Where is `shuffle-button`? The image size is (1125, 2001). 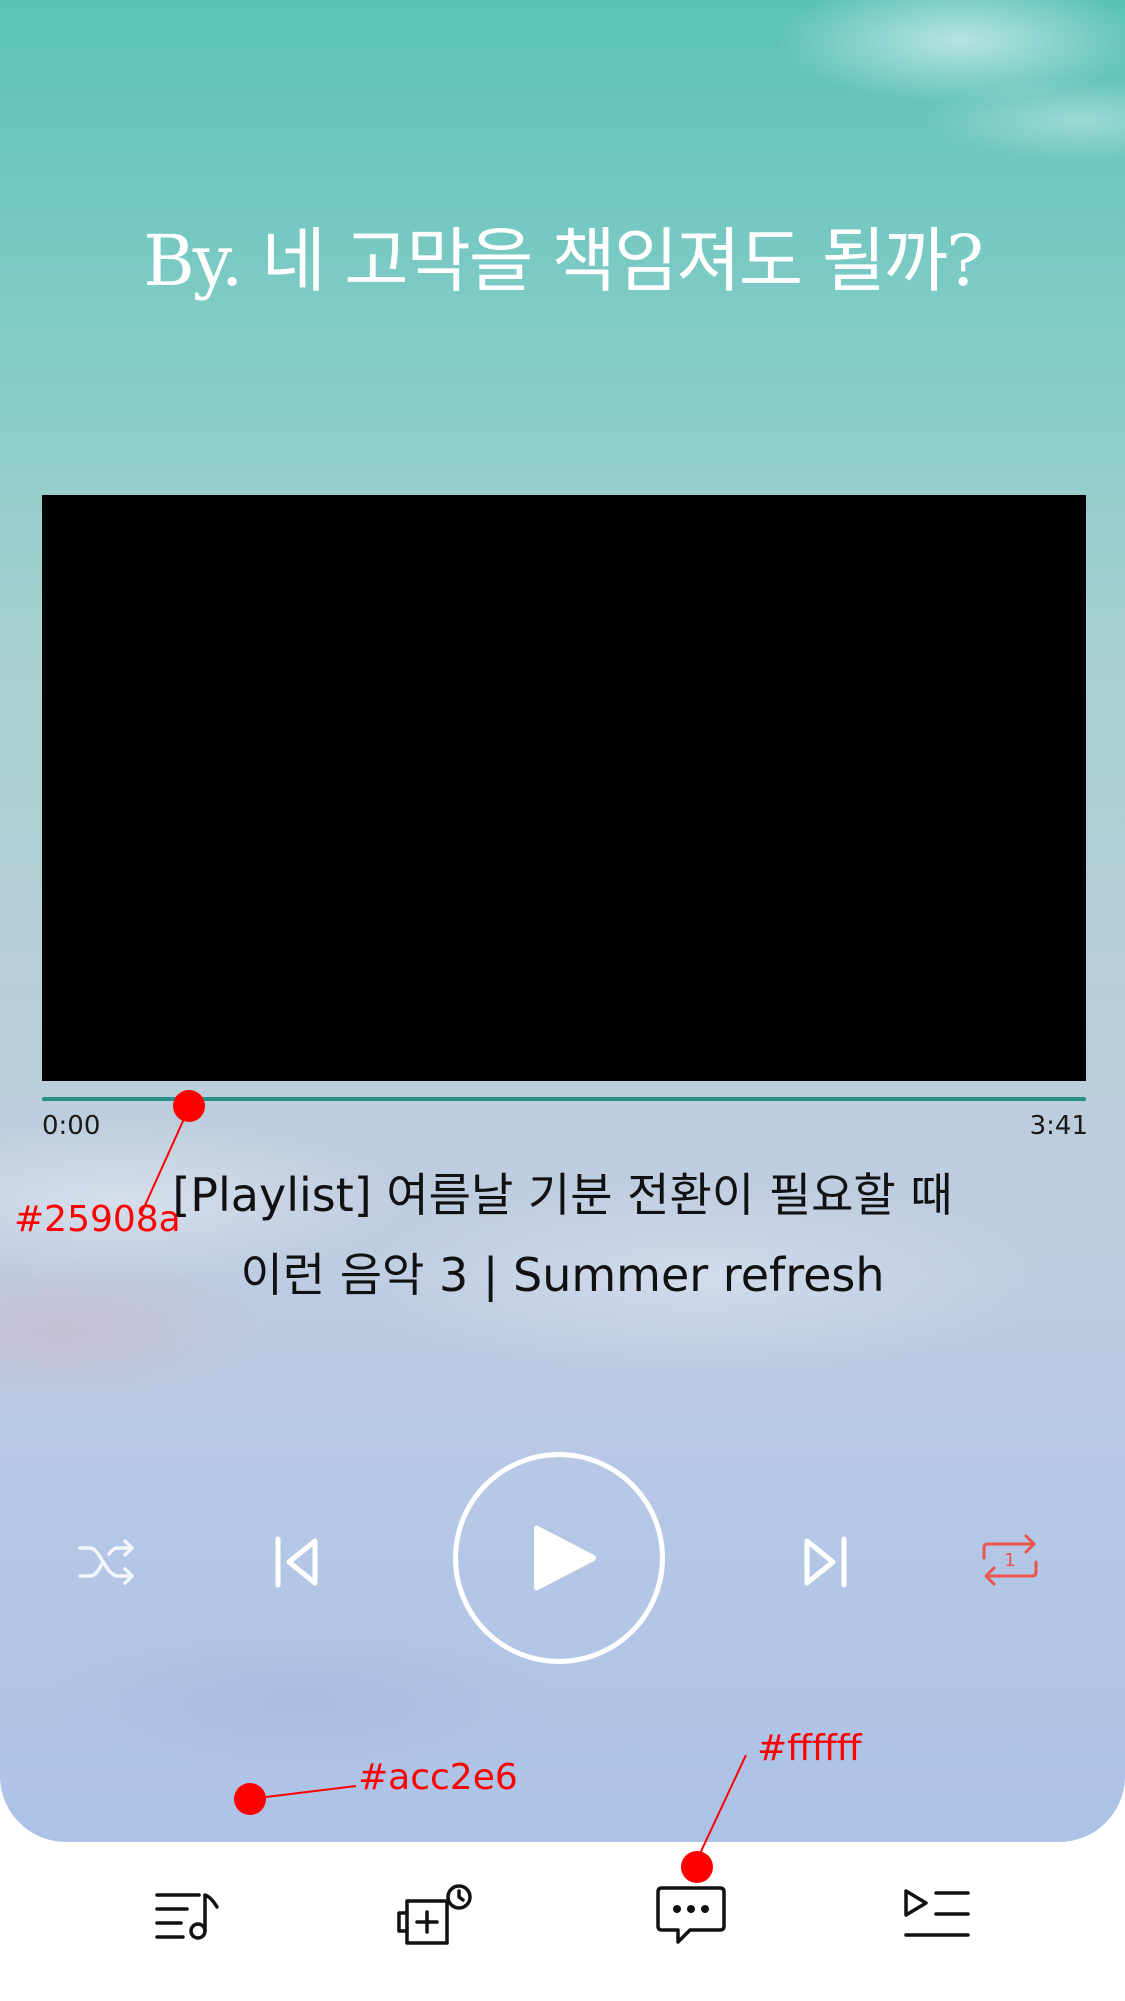
shuffle-button is located at coordinates (107, 1562).